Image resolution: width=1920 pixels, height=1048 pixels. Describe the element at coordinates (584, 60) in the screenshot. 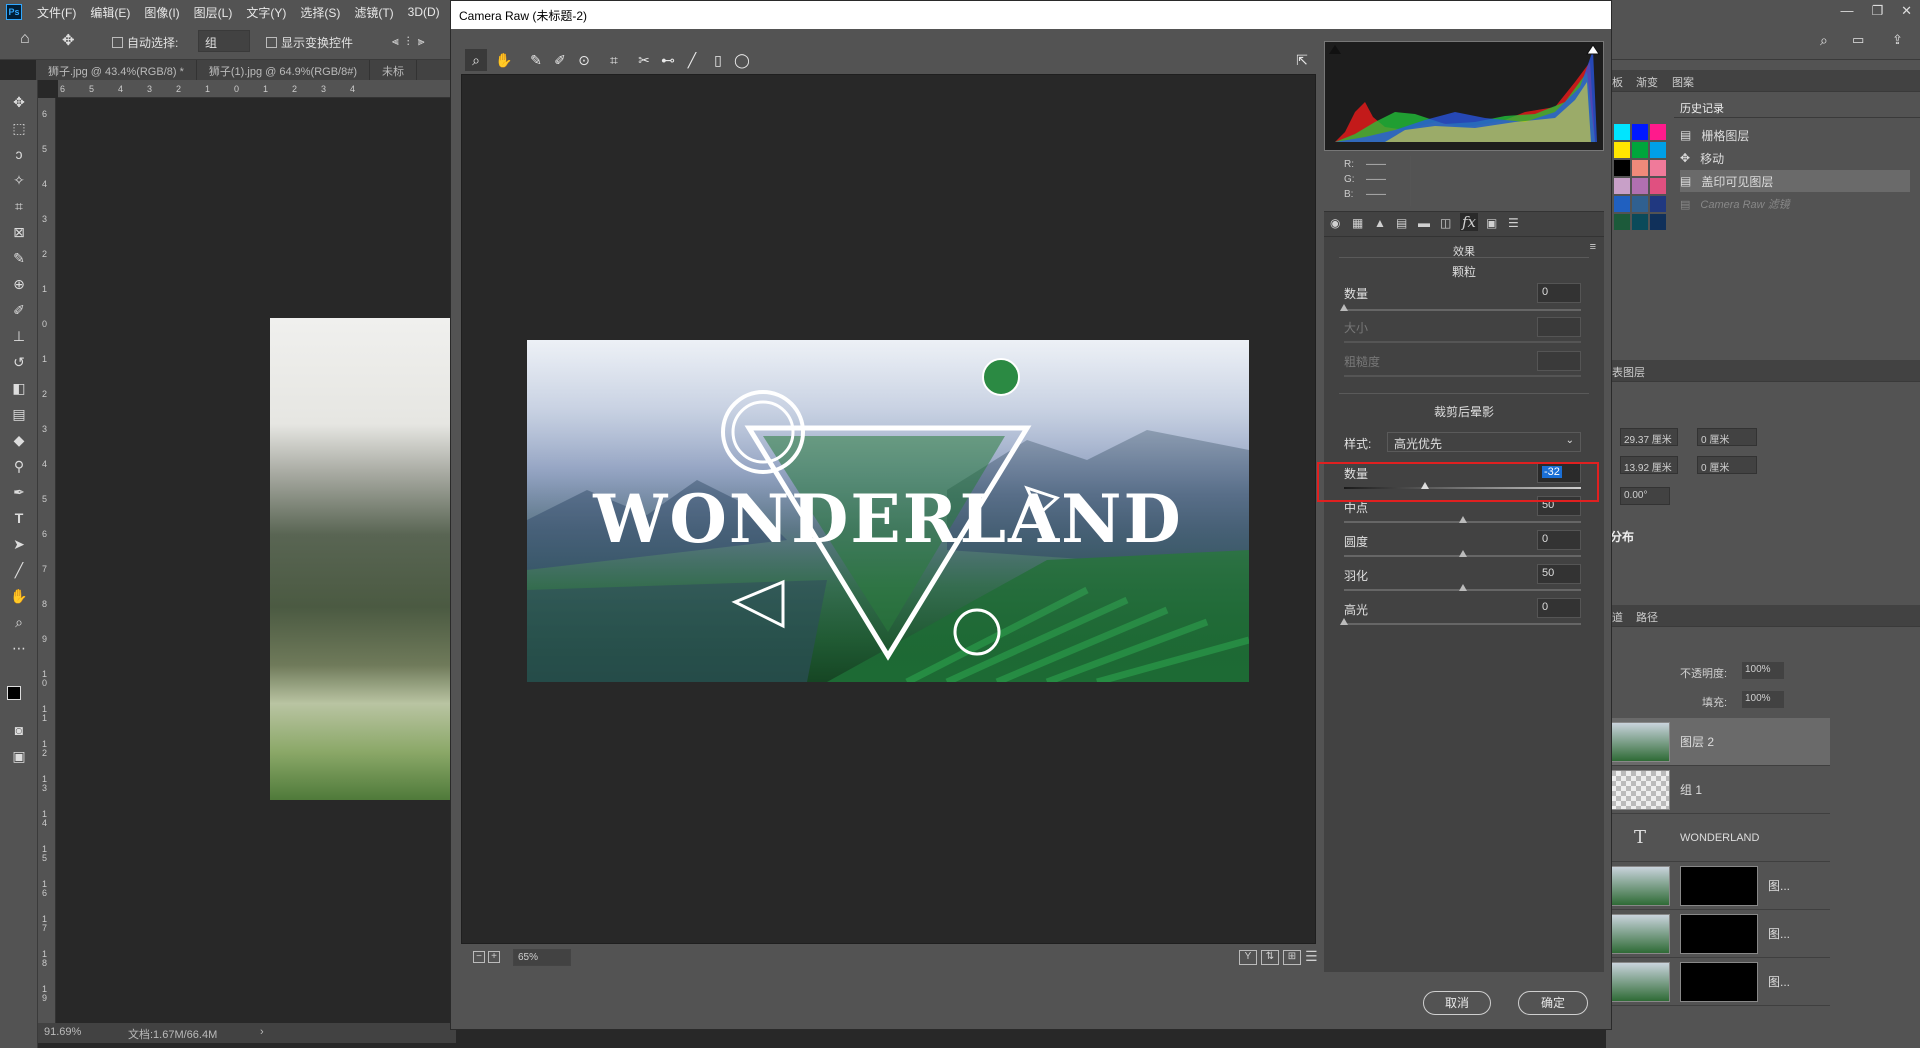

I see `targeted-adjust-icon: ⊙` at that location.